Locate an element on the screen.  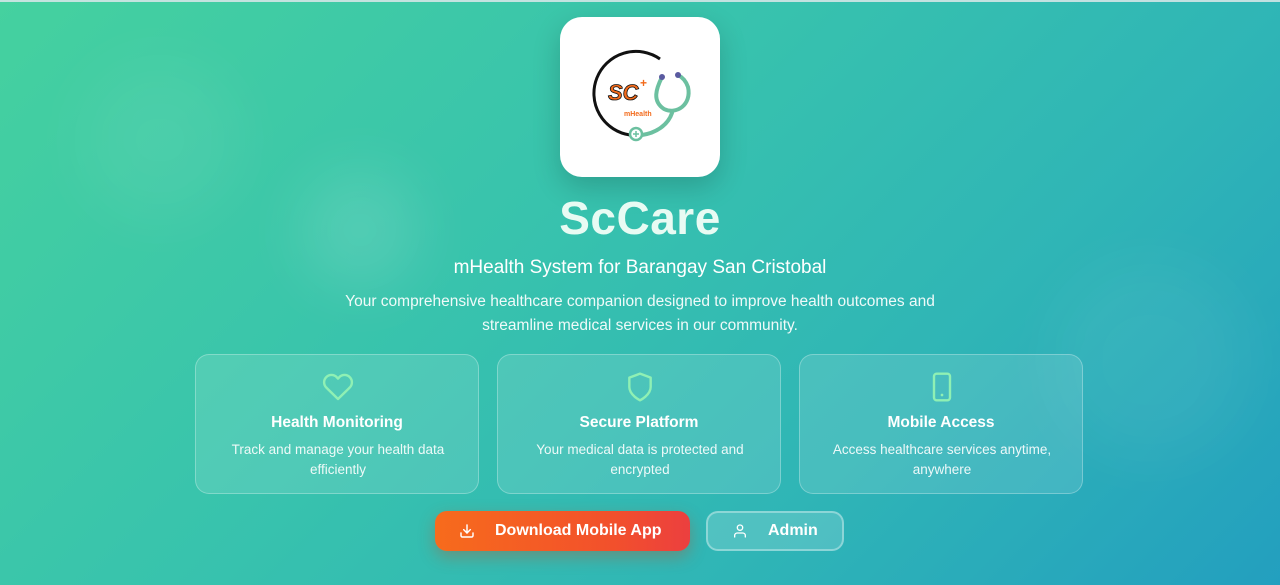
top-border is located at coordinates (640, 1).